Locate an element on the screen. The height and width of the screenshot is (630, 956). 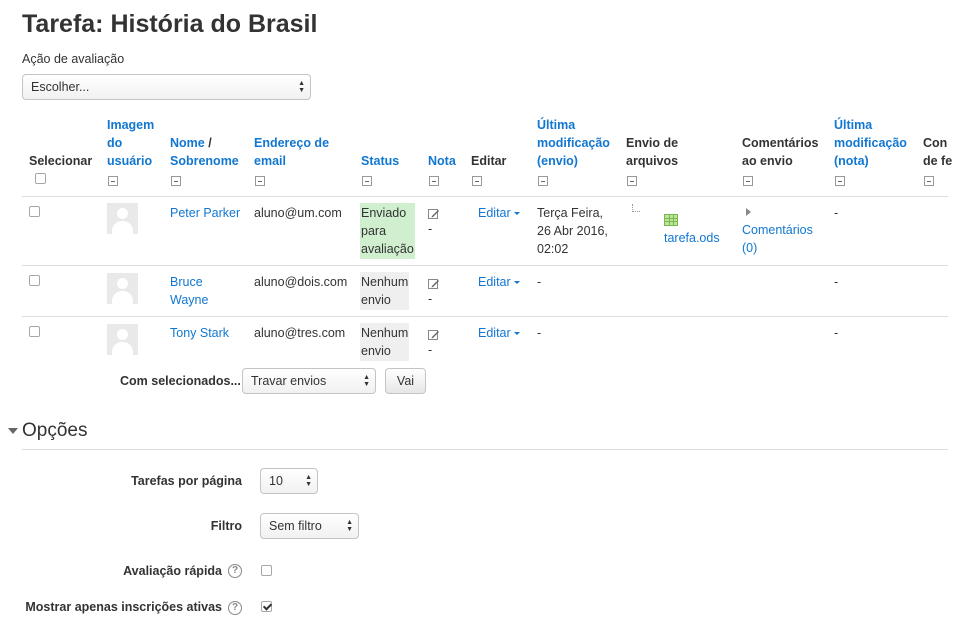
header-last-modified-submission: Última modificação (envio) is located at coordinates (573, 143).